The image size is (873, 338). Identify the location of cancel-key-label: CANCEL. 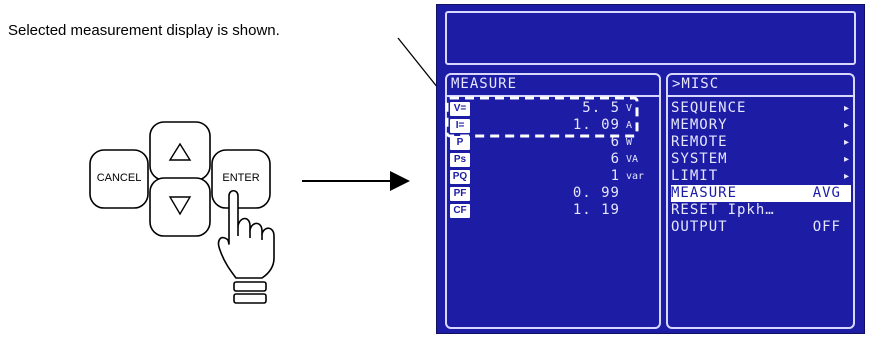
(119, 178).